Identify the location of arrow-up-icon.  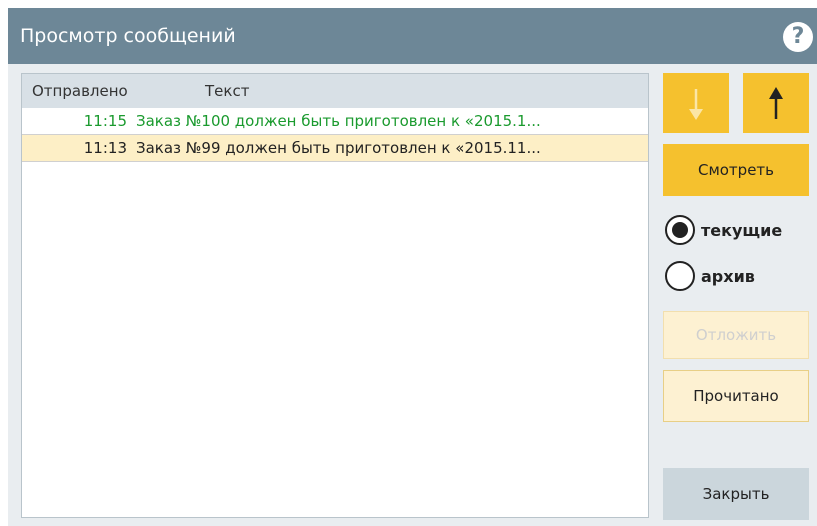
(776, 103).